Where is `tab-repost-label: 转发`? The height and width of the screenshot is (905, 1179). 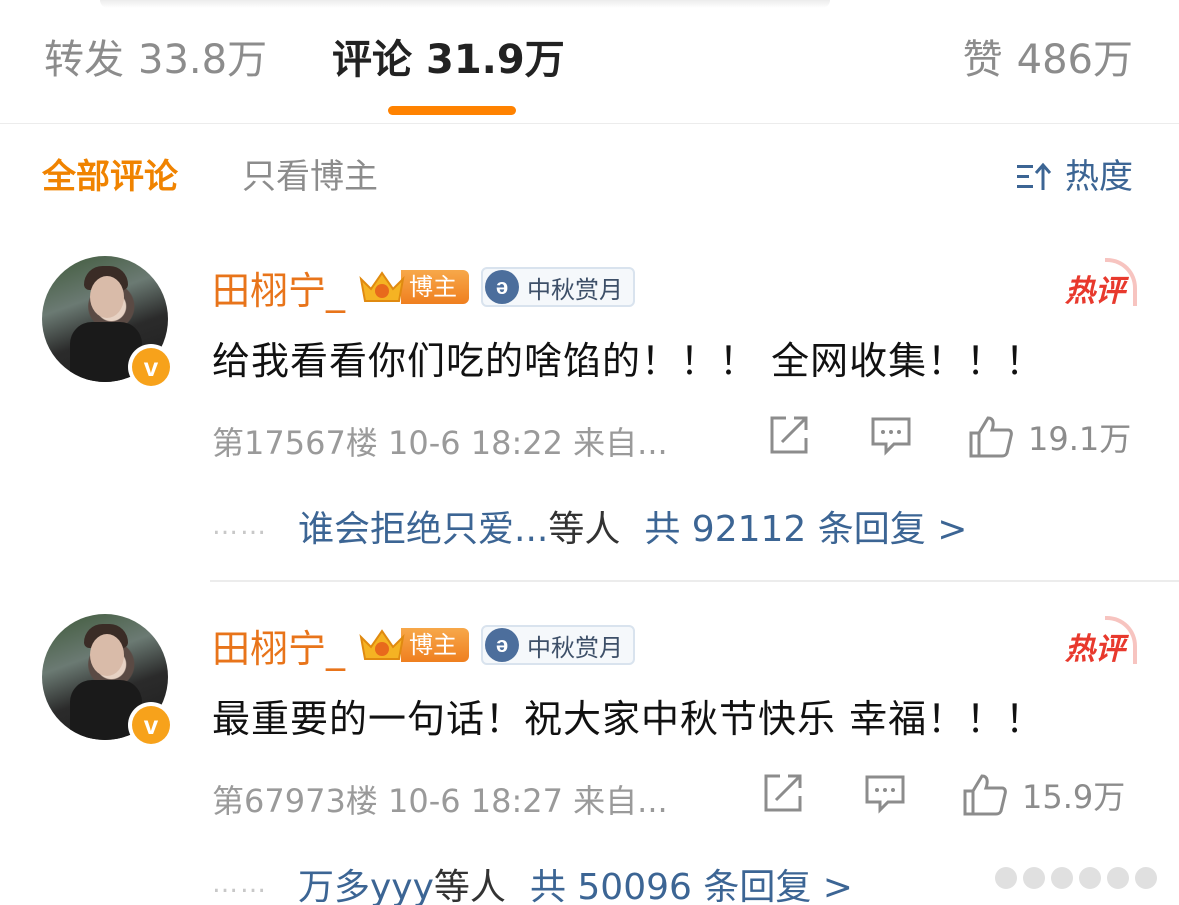
tab-repost-label: 转发 is located at coordinates (84, 60).